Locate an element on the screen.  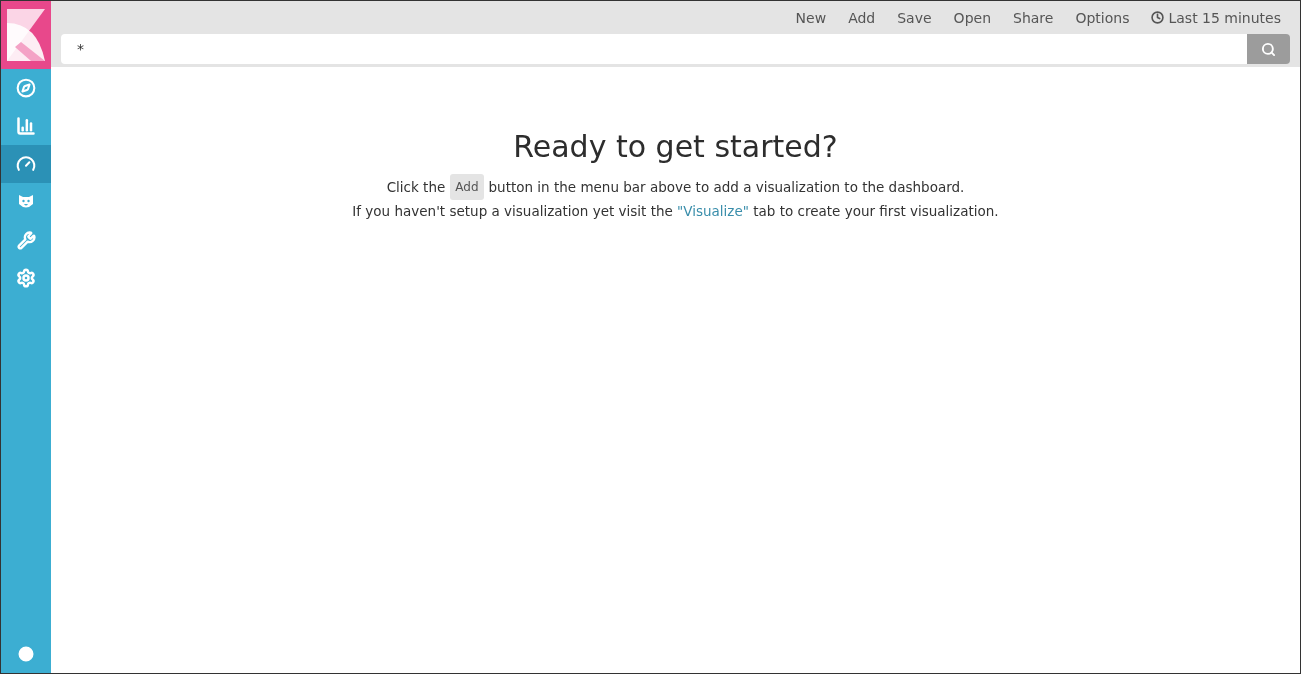
instruction-text: button in the menu bar above to add a visualization to the dashboard. is located at coordinates (726, 187).